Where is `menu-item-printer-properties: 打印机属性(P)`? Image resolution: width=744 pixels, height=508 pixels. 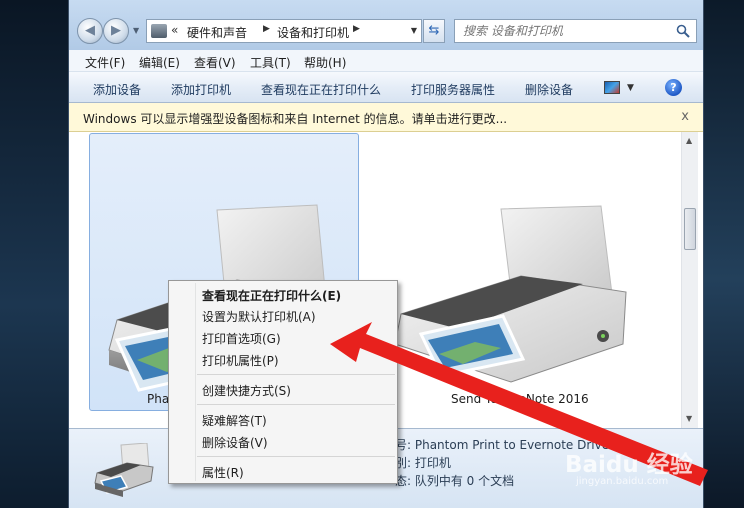
menu-item-printer-properties: 打印机属性(P) is located at coordinates (240, 360).